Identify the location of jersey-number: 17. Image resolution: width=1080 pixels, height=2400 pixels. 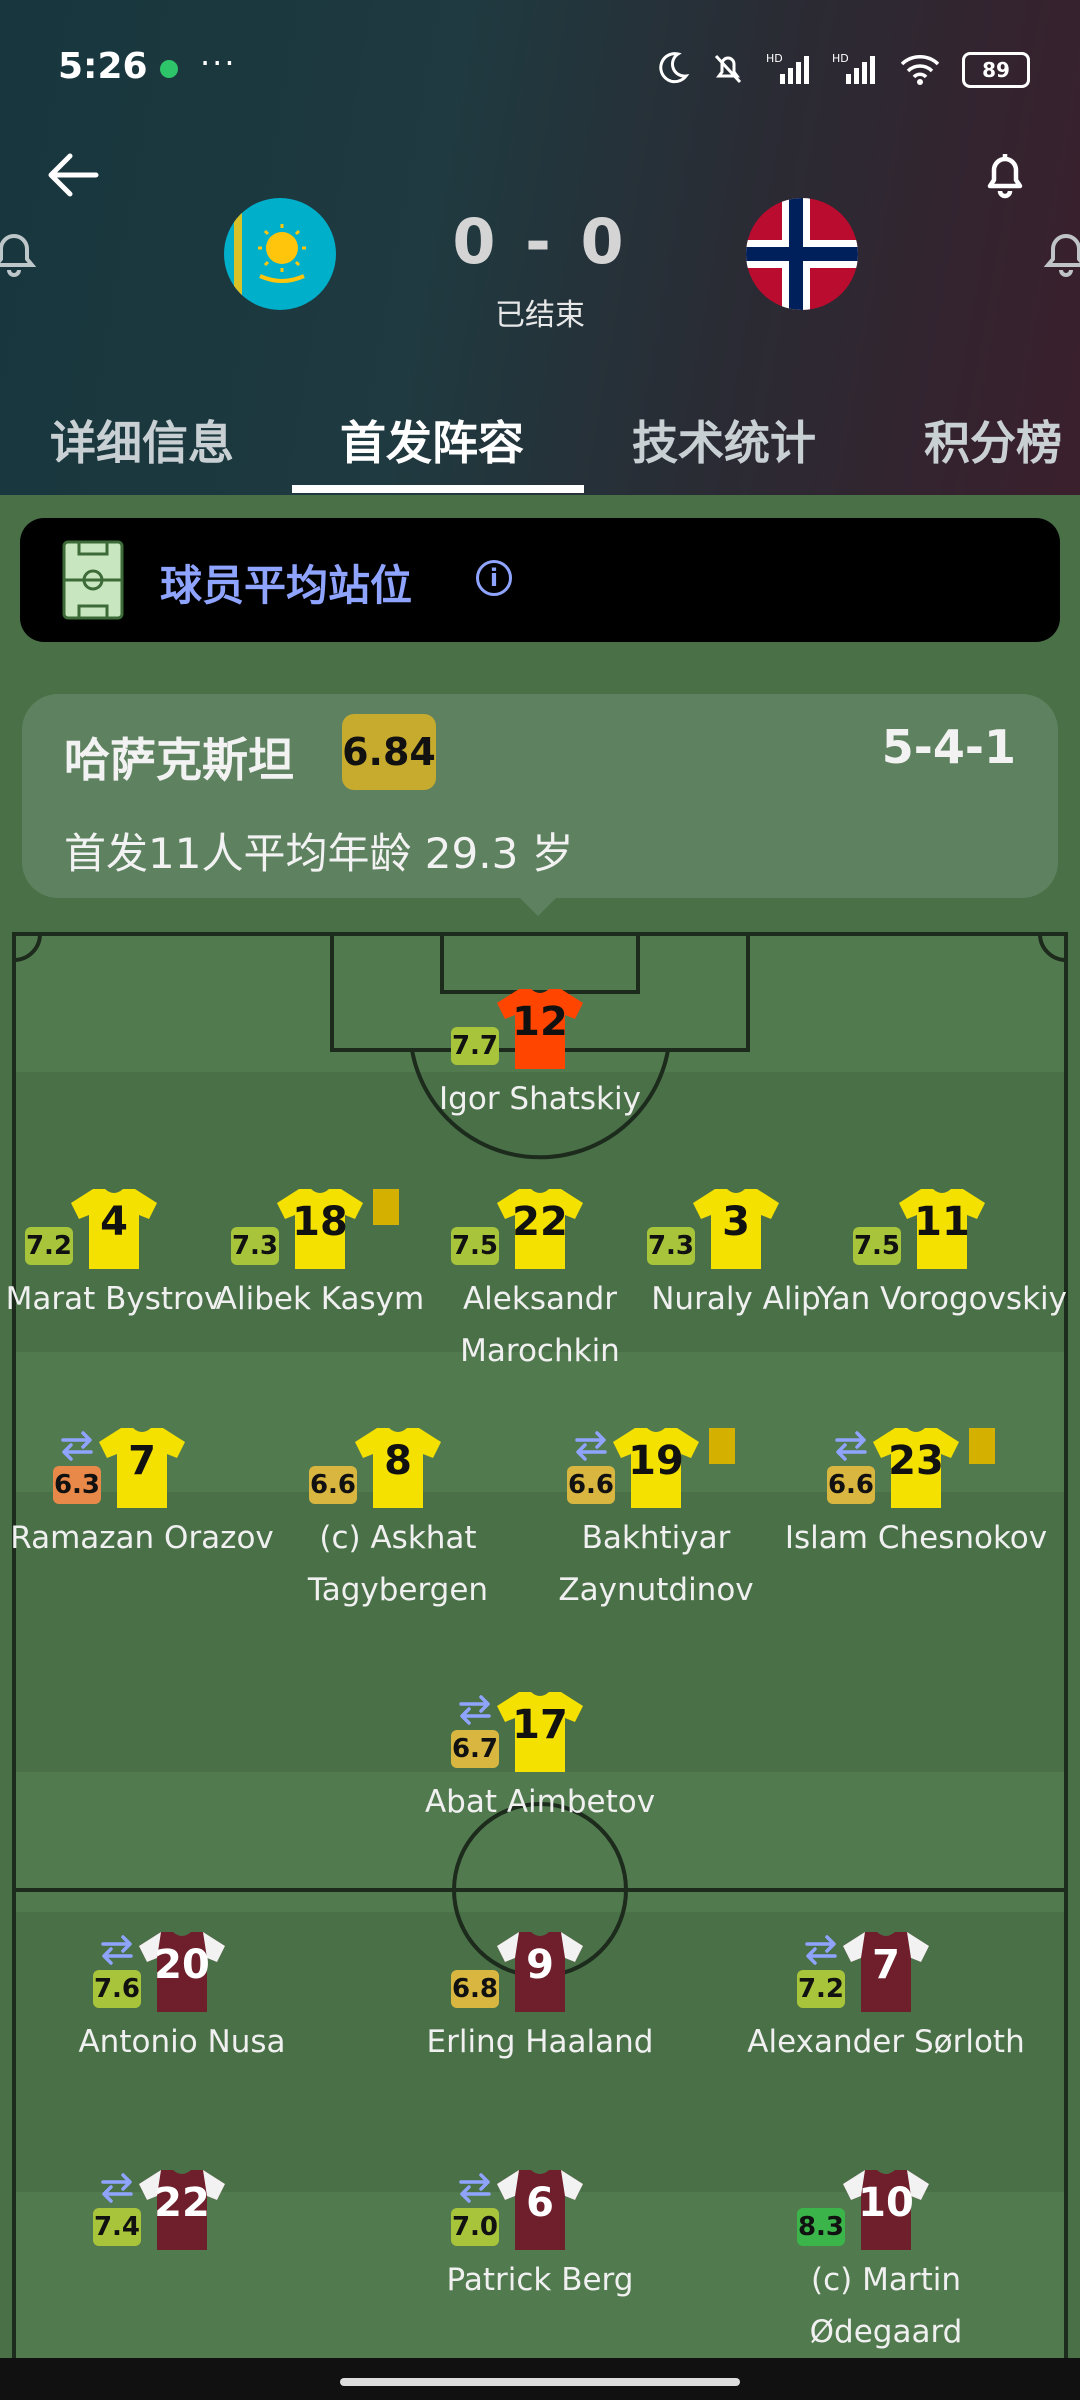
(540, 1725).